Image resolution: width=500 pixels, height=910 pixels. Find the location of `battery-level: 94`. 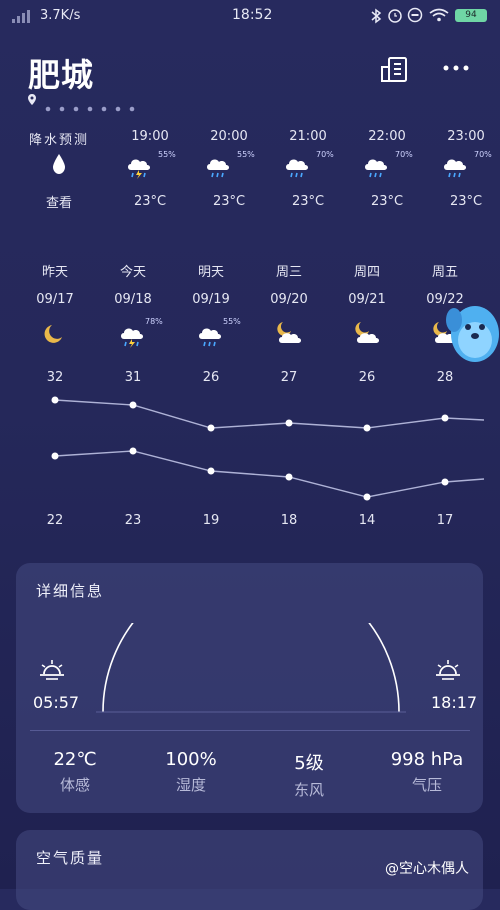

battery-level: 94 is located at coordinates (471, 15).